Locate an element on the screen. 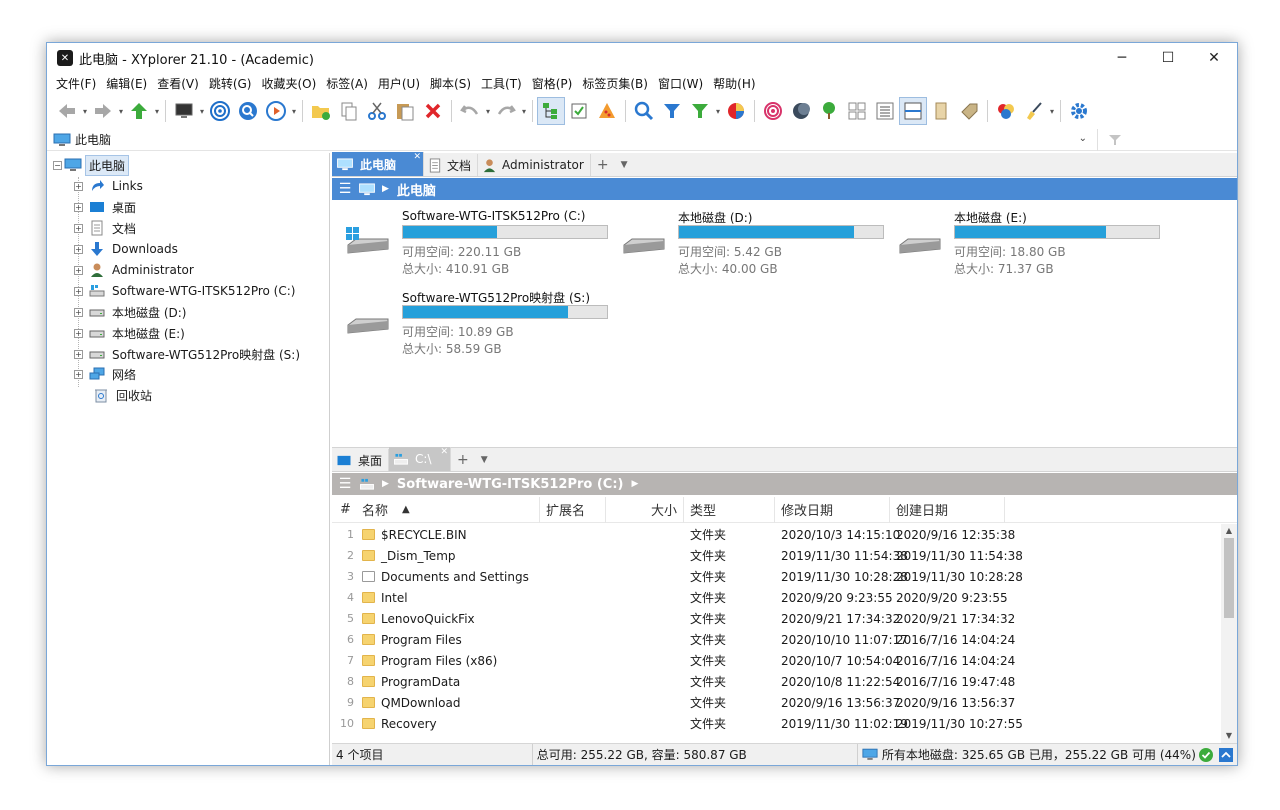 This screenshot has width=1280, height=810. tab-this-pc: 此电脑 ✕ is located at coordinates (378, 164).